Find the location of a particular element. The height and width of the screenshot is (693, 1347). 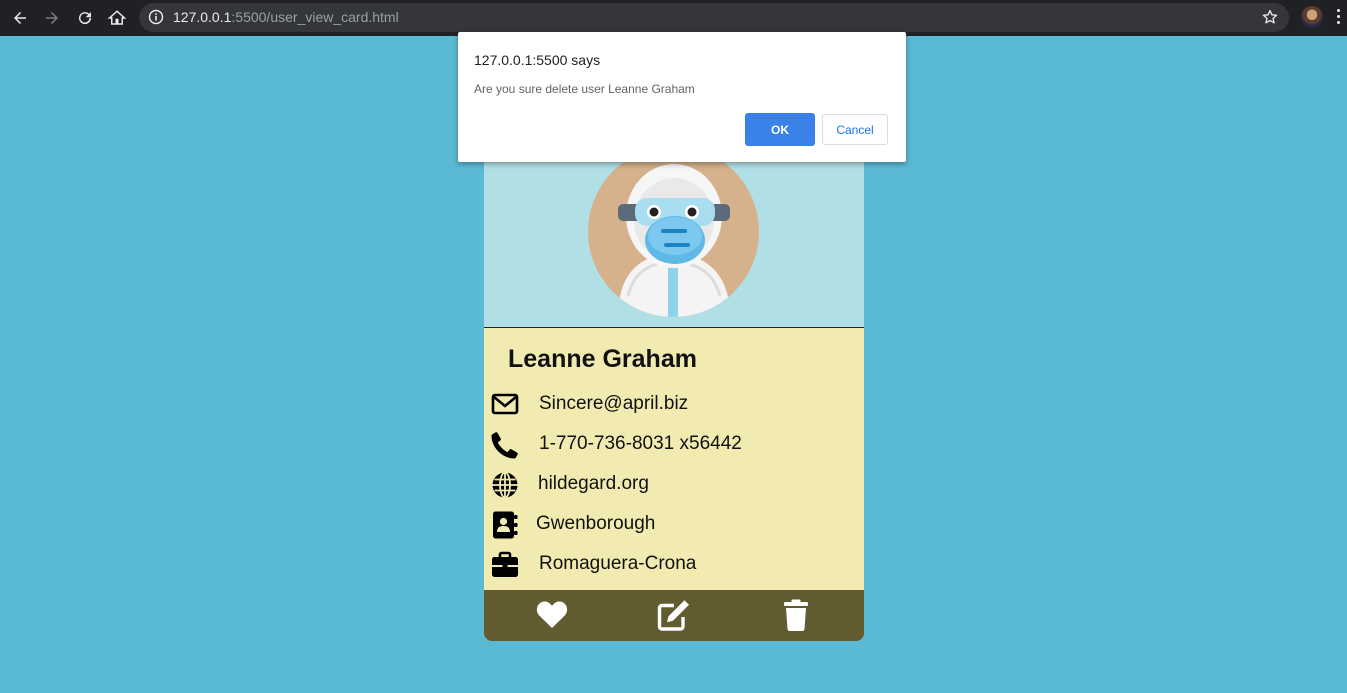

browser-toolbar: 127.0.0.1:5500/user_view_card.html is located at coordinates (673, 18).